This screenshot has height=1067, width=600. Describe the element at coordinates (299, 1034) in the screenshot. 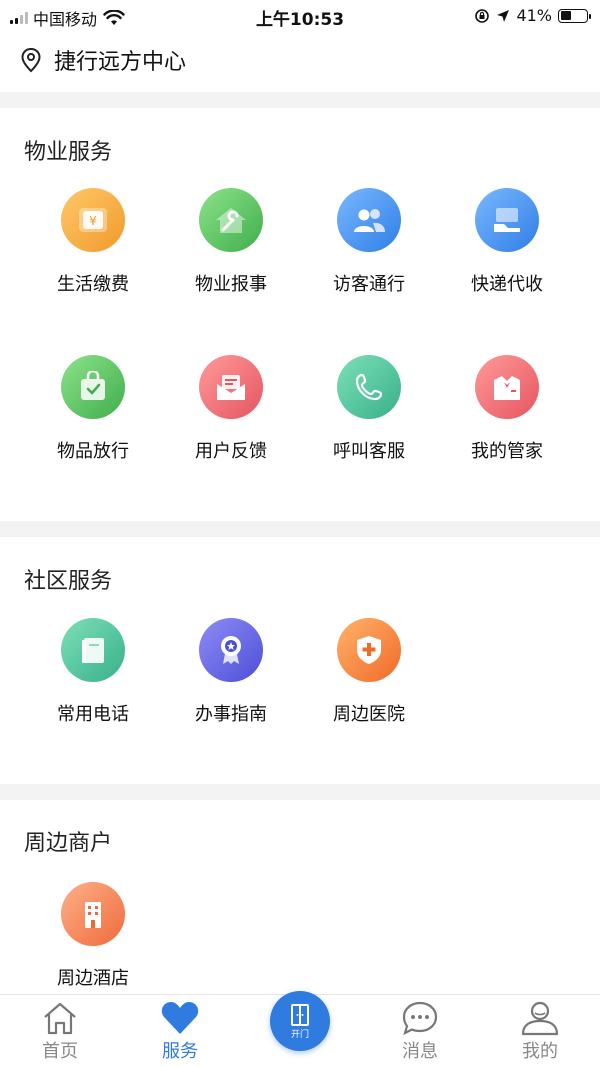

I see `open-door-label: 开门` at that location.